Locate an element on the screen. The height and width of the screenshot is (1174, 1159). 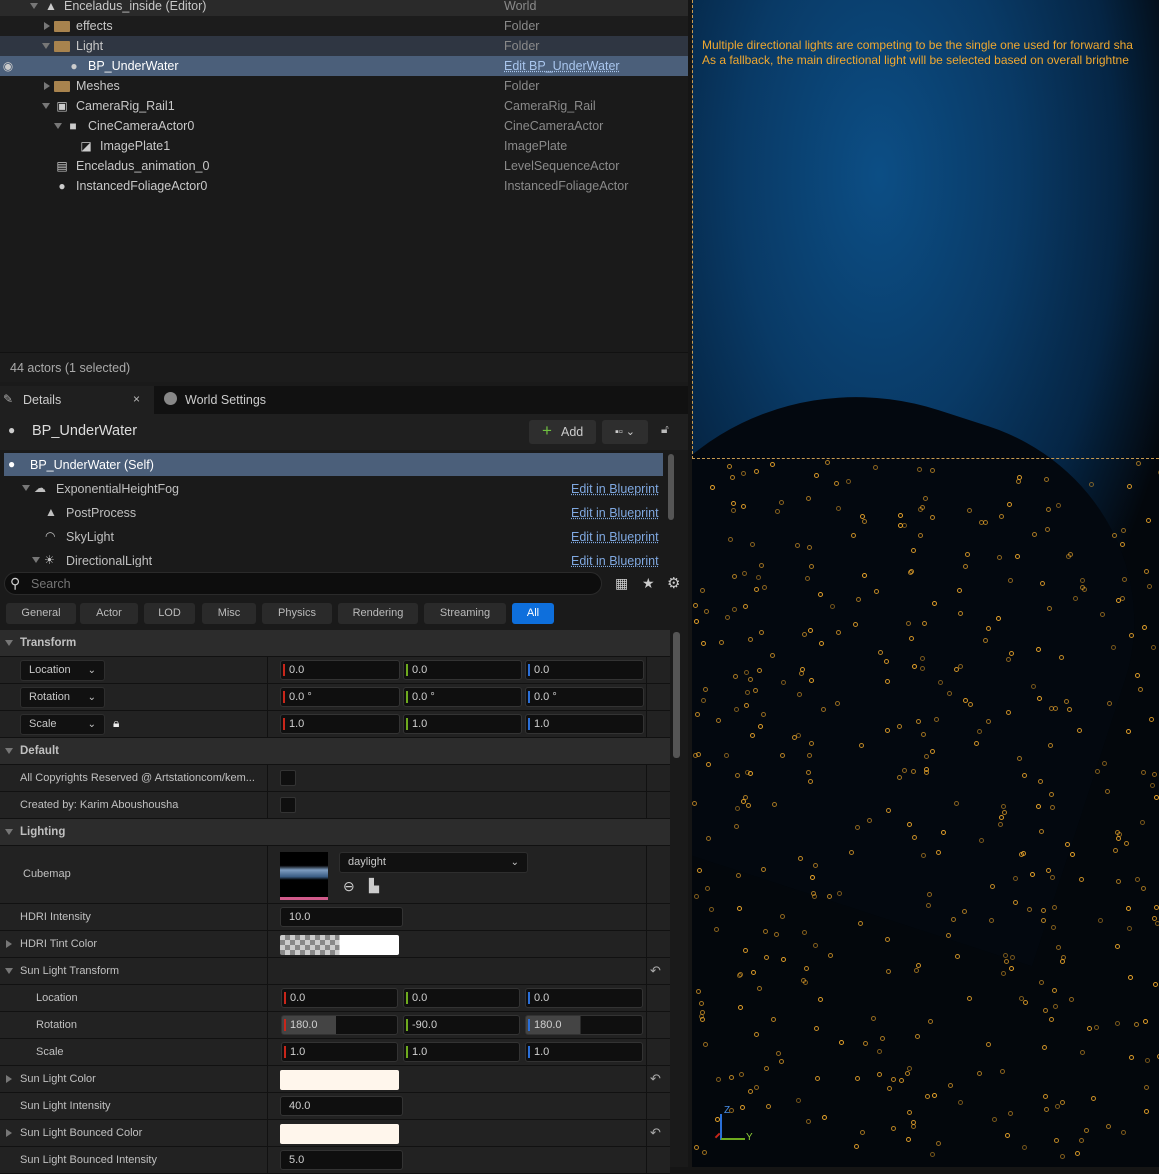
edit-blueprint-link: Edit BP_UnderWater is located at coordinates (562, 66).